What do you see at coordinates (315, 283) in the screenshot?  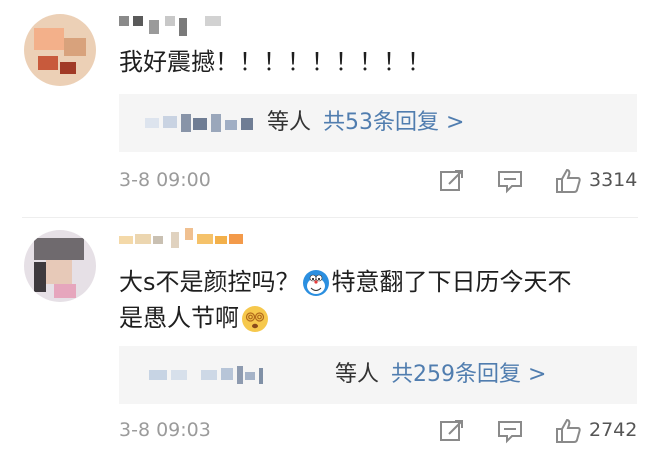 I see `doraemon-emoji` at bounding box center [315, 283].